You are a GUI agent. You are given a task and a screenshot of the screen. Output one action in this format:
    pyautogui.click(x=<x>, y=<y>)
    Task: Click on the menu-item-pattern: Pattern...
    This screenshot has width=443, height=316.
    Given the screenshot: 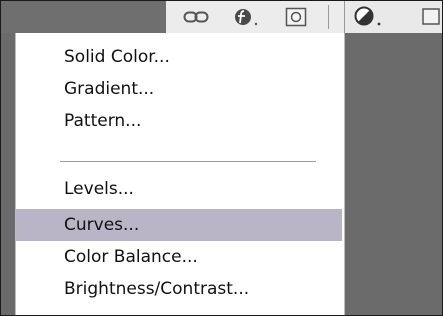 What is the action you would take?
    pyautogui.click(x=179, y=121)
    